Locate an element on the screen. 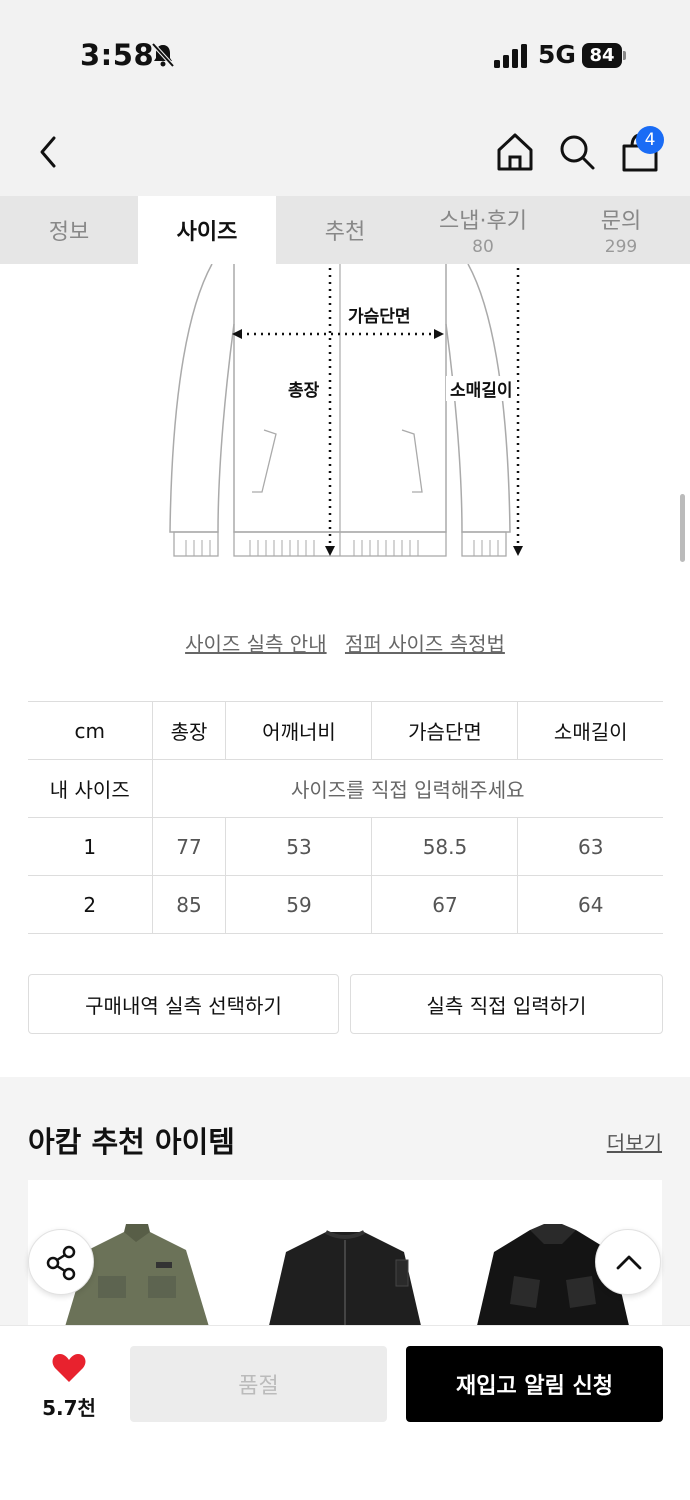  search-icon is located at coordinates (577, 152).